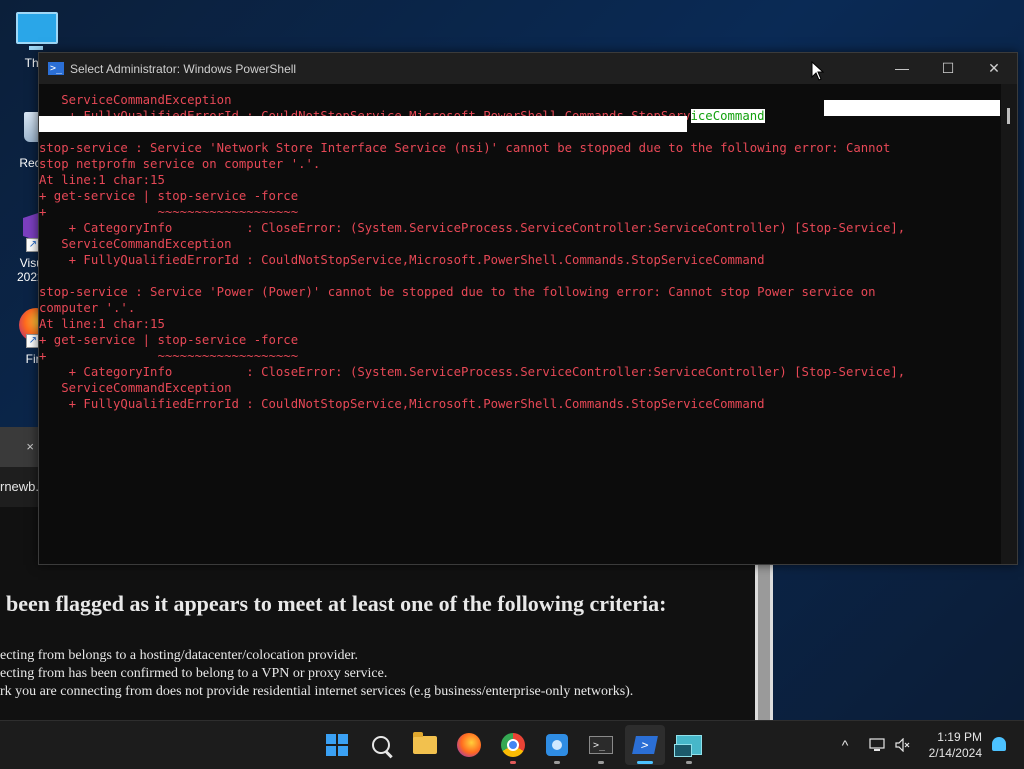 The width and height of the screenshot is (1024, 769). I want to click on mouse-cursor-icon, so click(818, 71).